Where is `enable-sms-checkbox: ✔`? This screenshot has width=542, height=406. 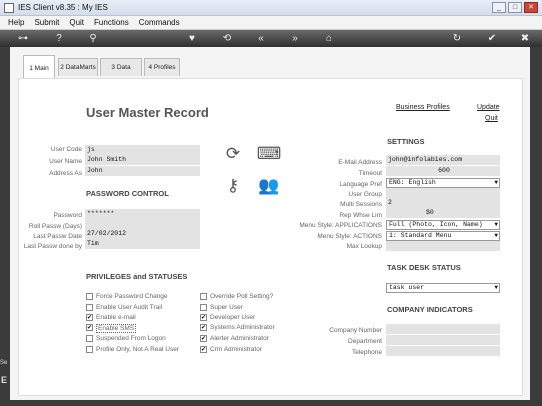
enable-sms-checkbox: ✔ is located at coordinates (89, 327).